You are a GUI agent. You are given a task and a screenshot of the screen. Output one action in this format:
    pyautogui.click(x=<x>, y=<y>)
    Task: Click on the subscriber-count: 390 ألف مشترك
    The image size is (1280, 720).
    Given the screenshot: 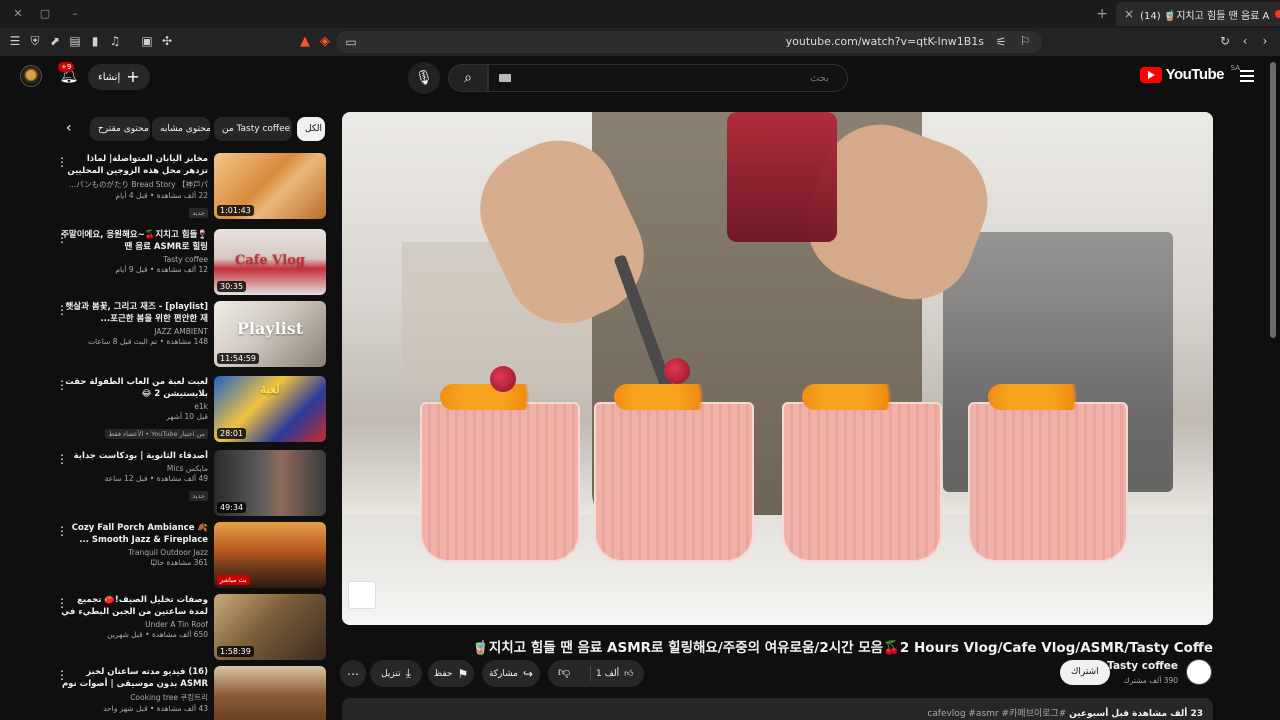 What is the action you would take?
    pyautogui.click(x=1150, y=680)
    